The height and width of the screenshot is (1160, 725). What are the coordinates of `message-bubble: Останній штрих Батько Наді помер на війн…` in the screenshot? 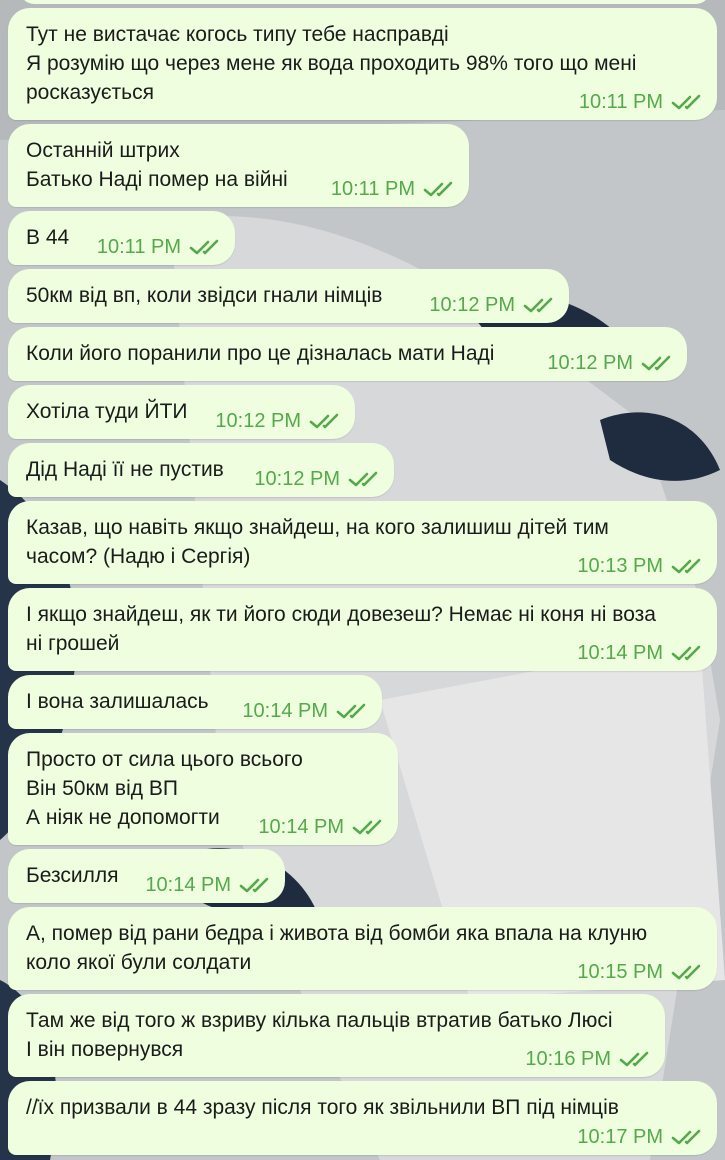 It's located at (238, 165).